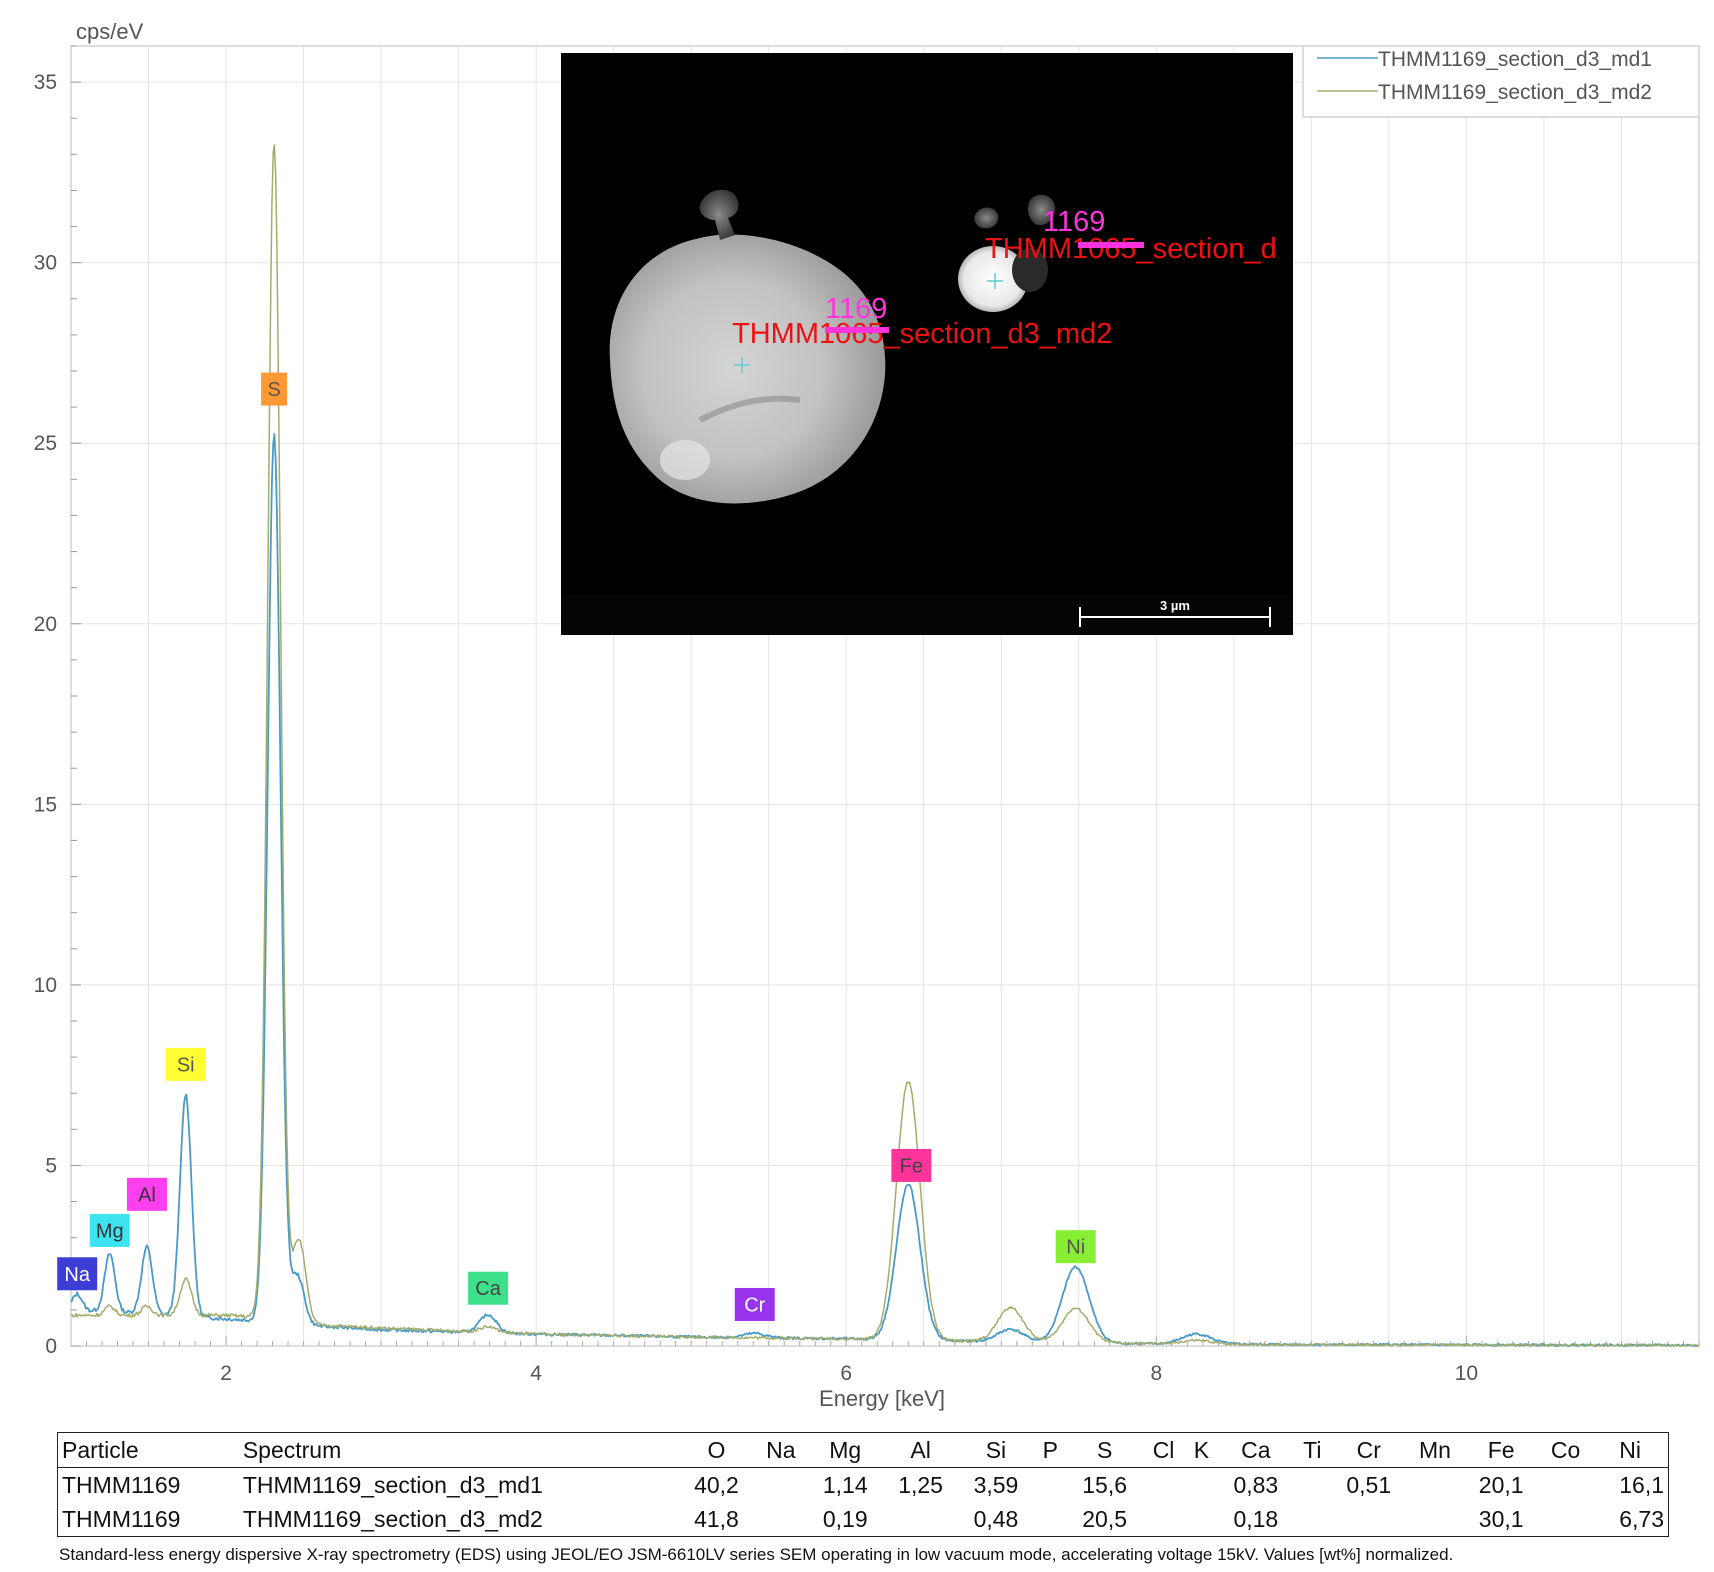 The image size is (1714, 1572). What do you see at coordinates (1501, 1484) in the screenshot?
I see `table-cell: 20,1` at bounding box center [1501, 1484].